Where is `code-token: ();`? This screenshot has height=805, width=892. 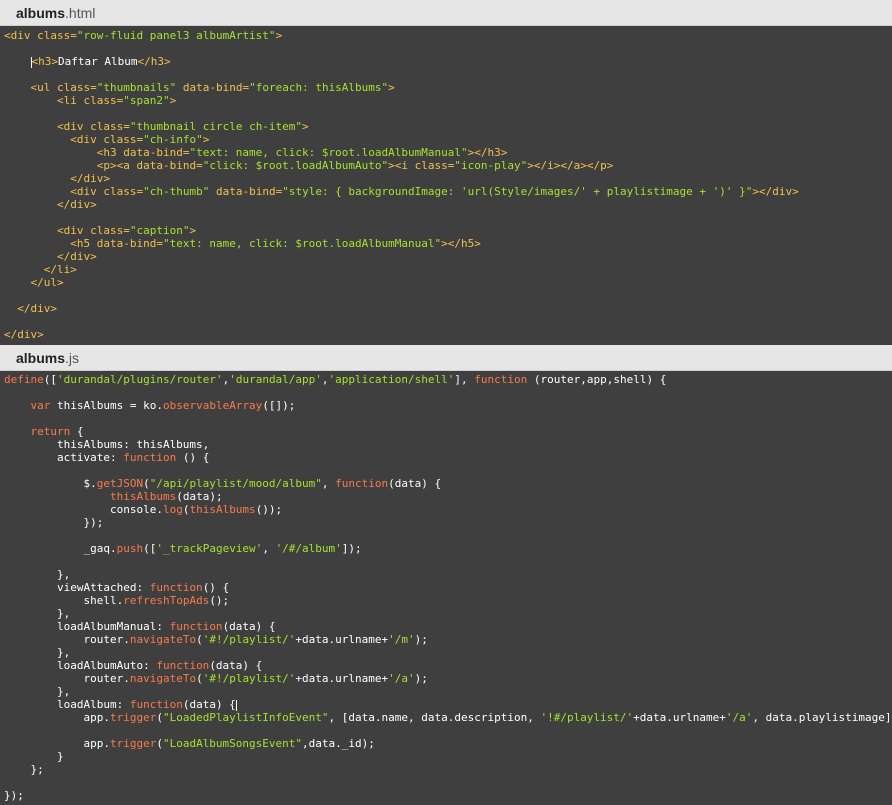
code-token: (); is located at coordinates (219, 600).